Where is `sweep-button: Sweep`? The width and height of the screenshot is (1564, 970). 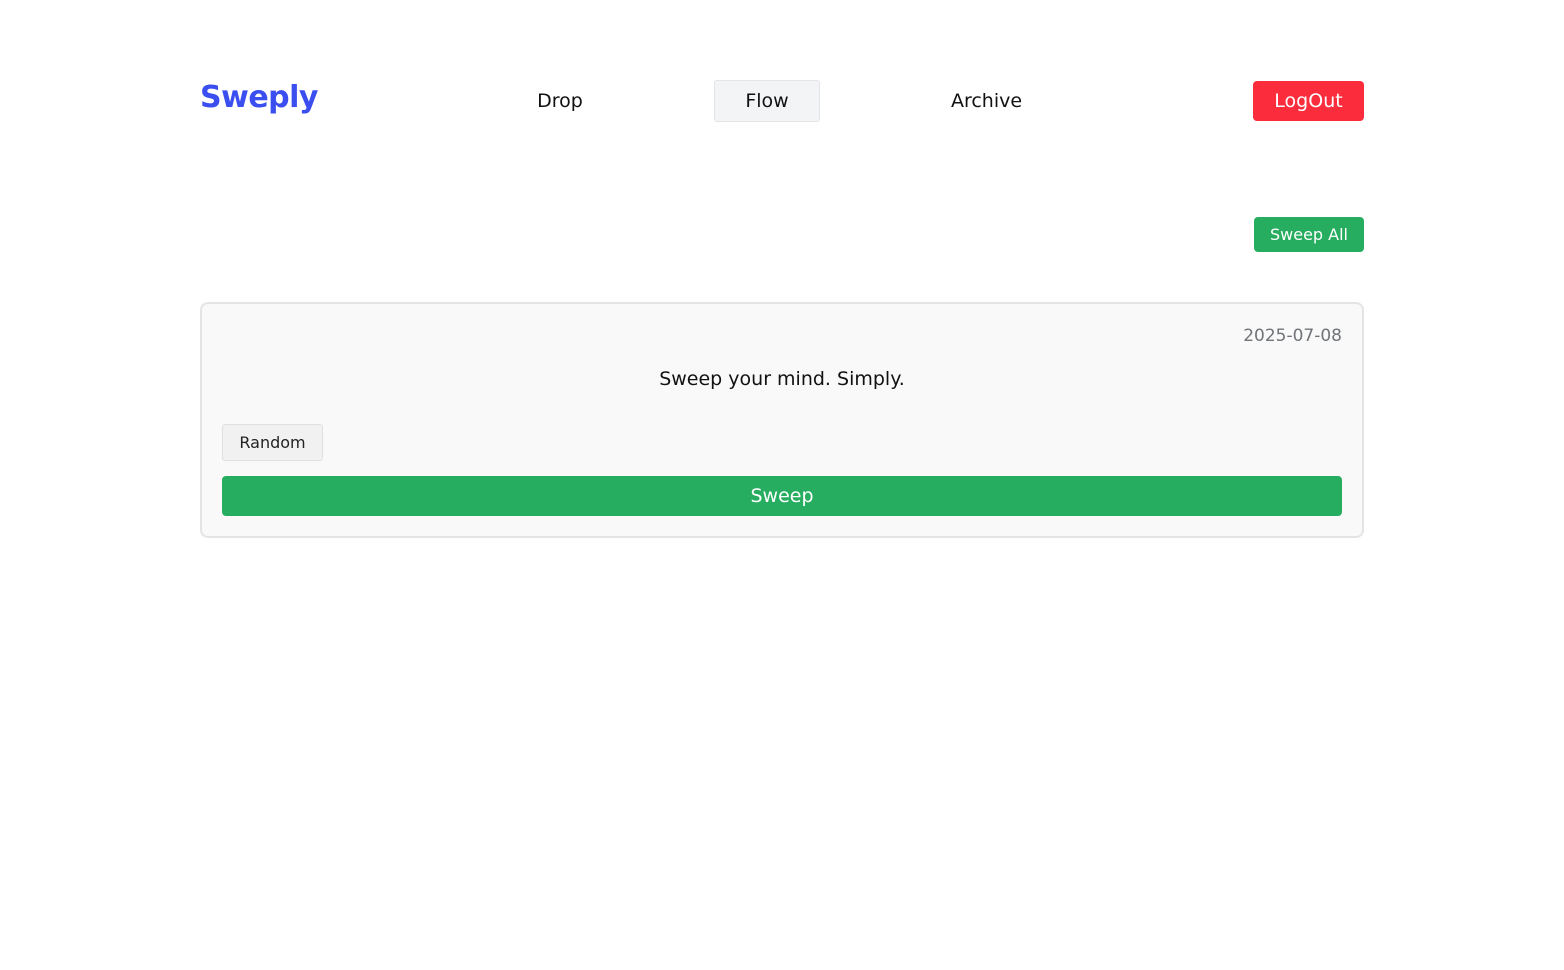 sweep-button: Sweep is located at coordinates (782, 496).